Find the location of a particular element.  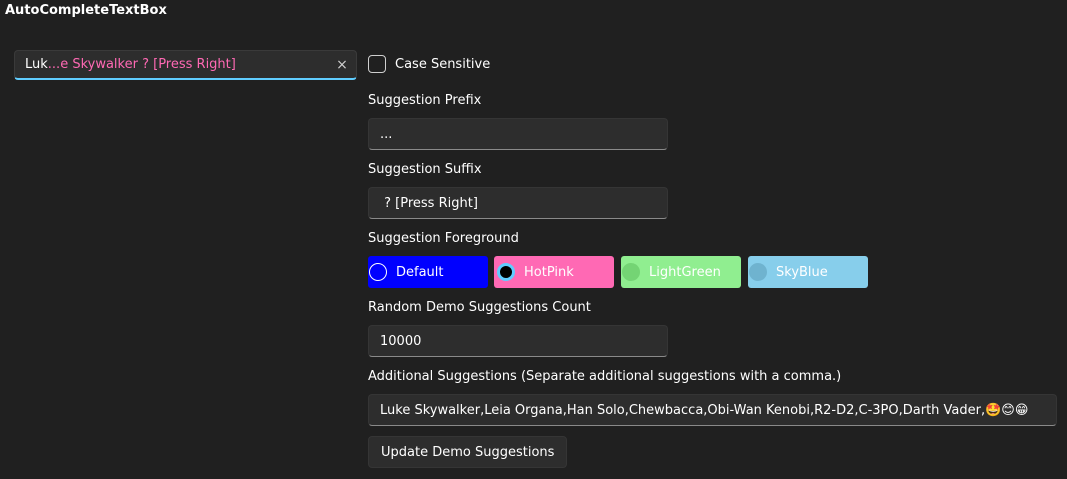

suggestions-count-label: Random Demo Suggestions Count is located at coordinates (479, 307).